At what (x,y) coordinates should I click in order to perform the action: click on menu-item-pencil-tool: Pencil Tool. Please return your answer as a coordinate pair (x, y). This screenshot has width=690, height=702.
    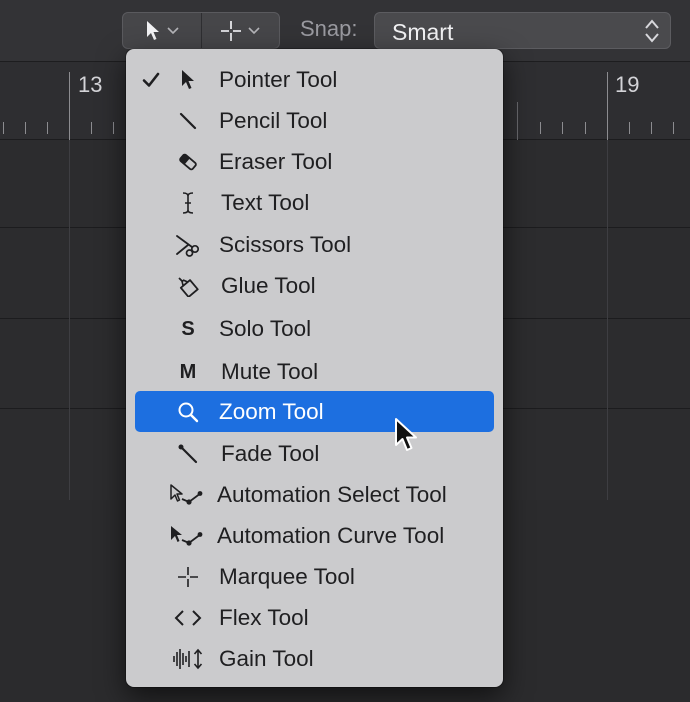
    Looking at the image, I should click on (314, 120).